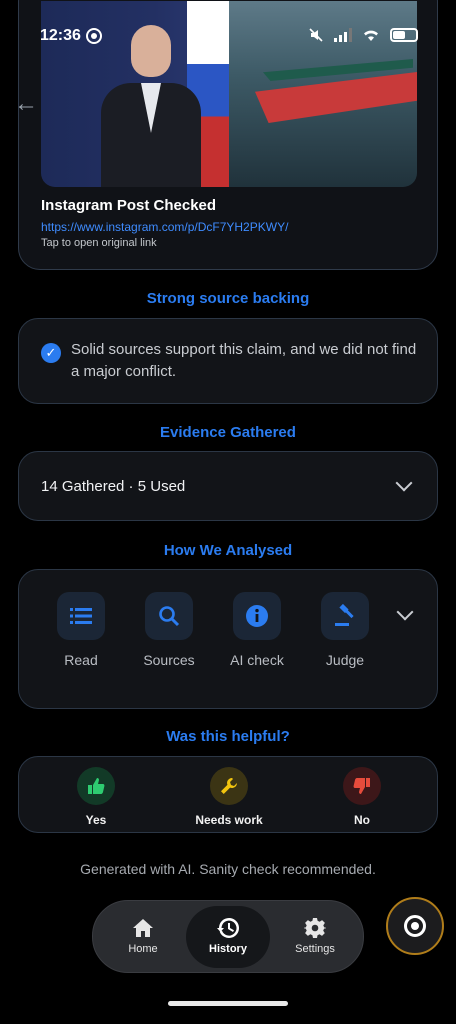 This screenshot has width=456, height=1024. I want to click on feedback-card: Yes Needs work No, so click(228, 794).